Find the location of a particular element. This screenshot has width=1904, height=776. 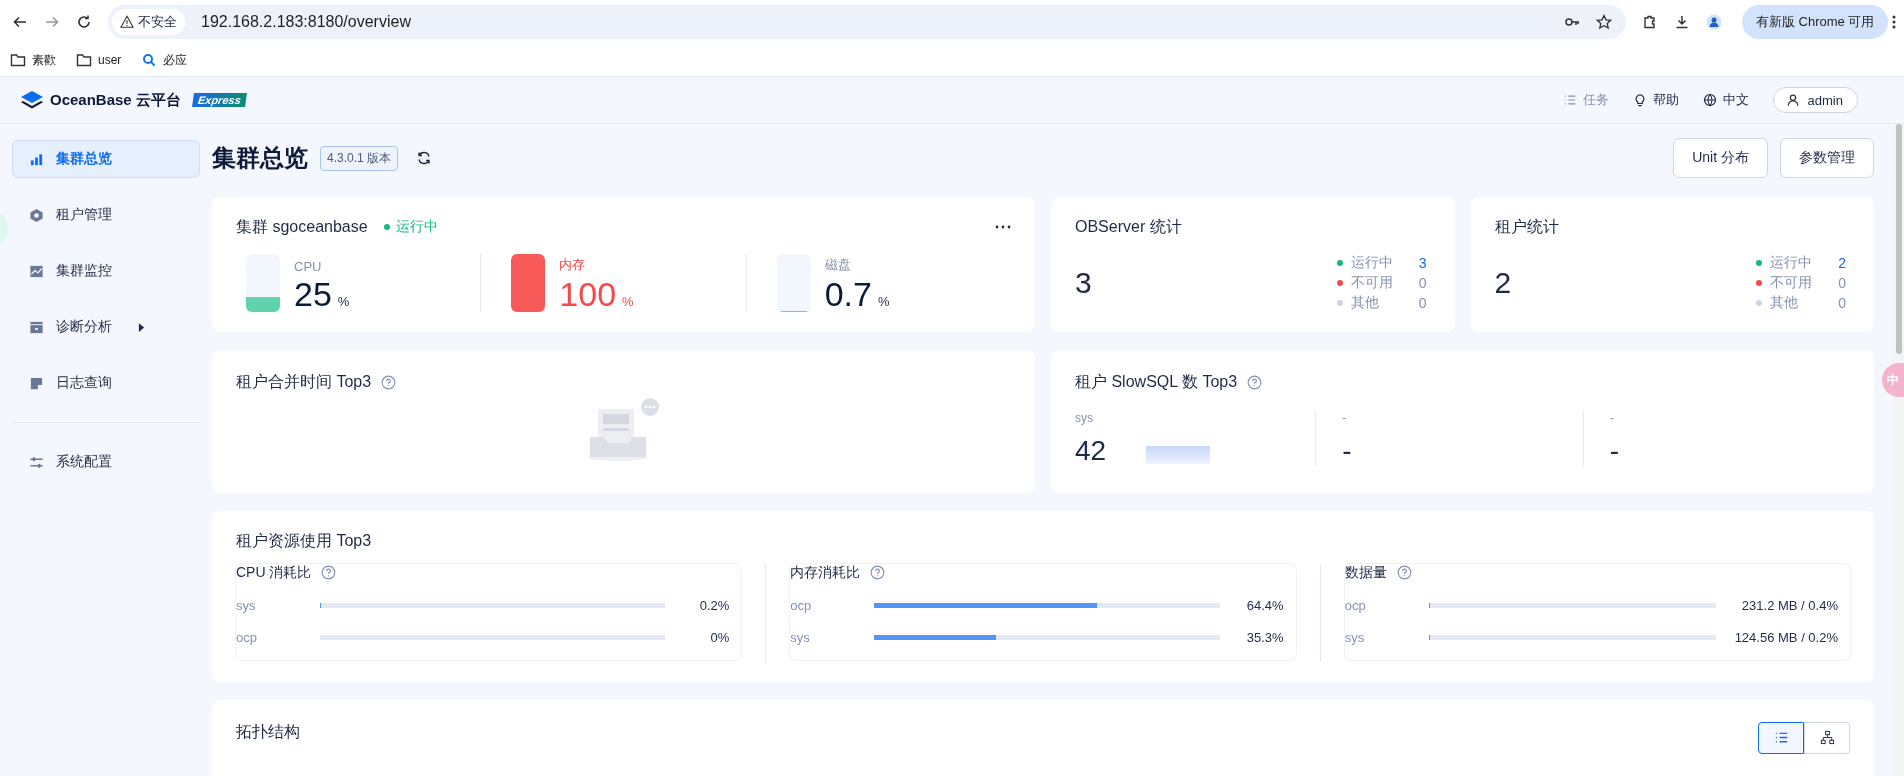

profile-icon is located at coordinates (1714, 22).